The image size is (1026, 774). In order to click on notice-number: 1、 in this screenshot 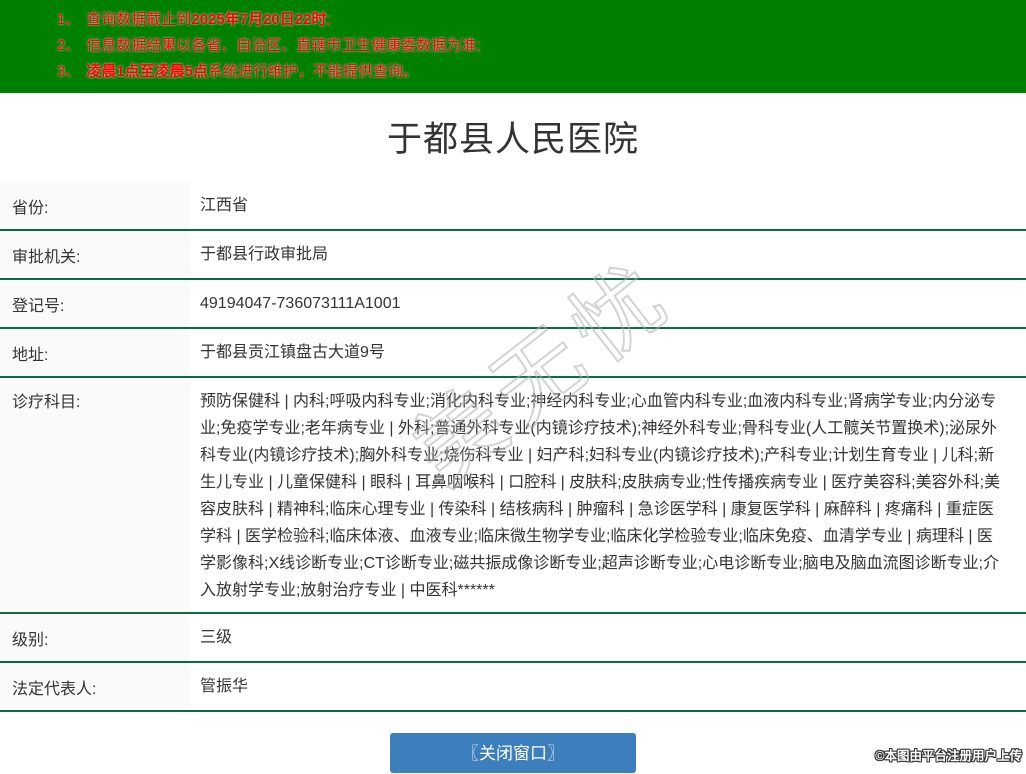, I will do `click(69, 19)`.